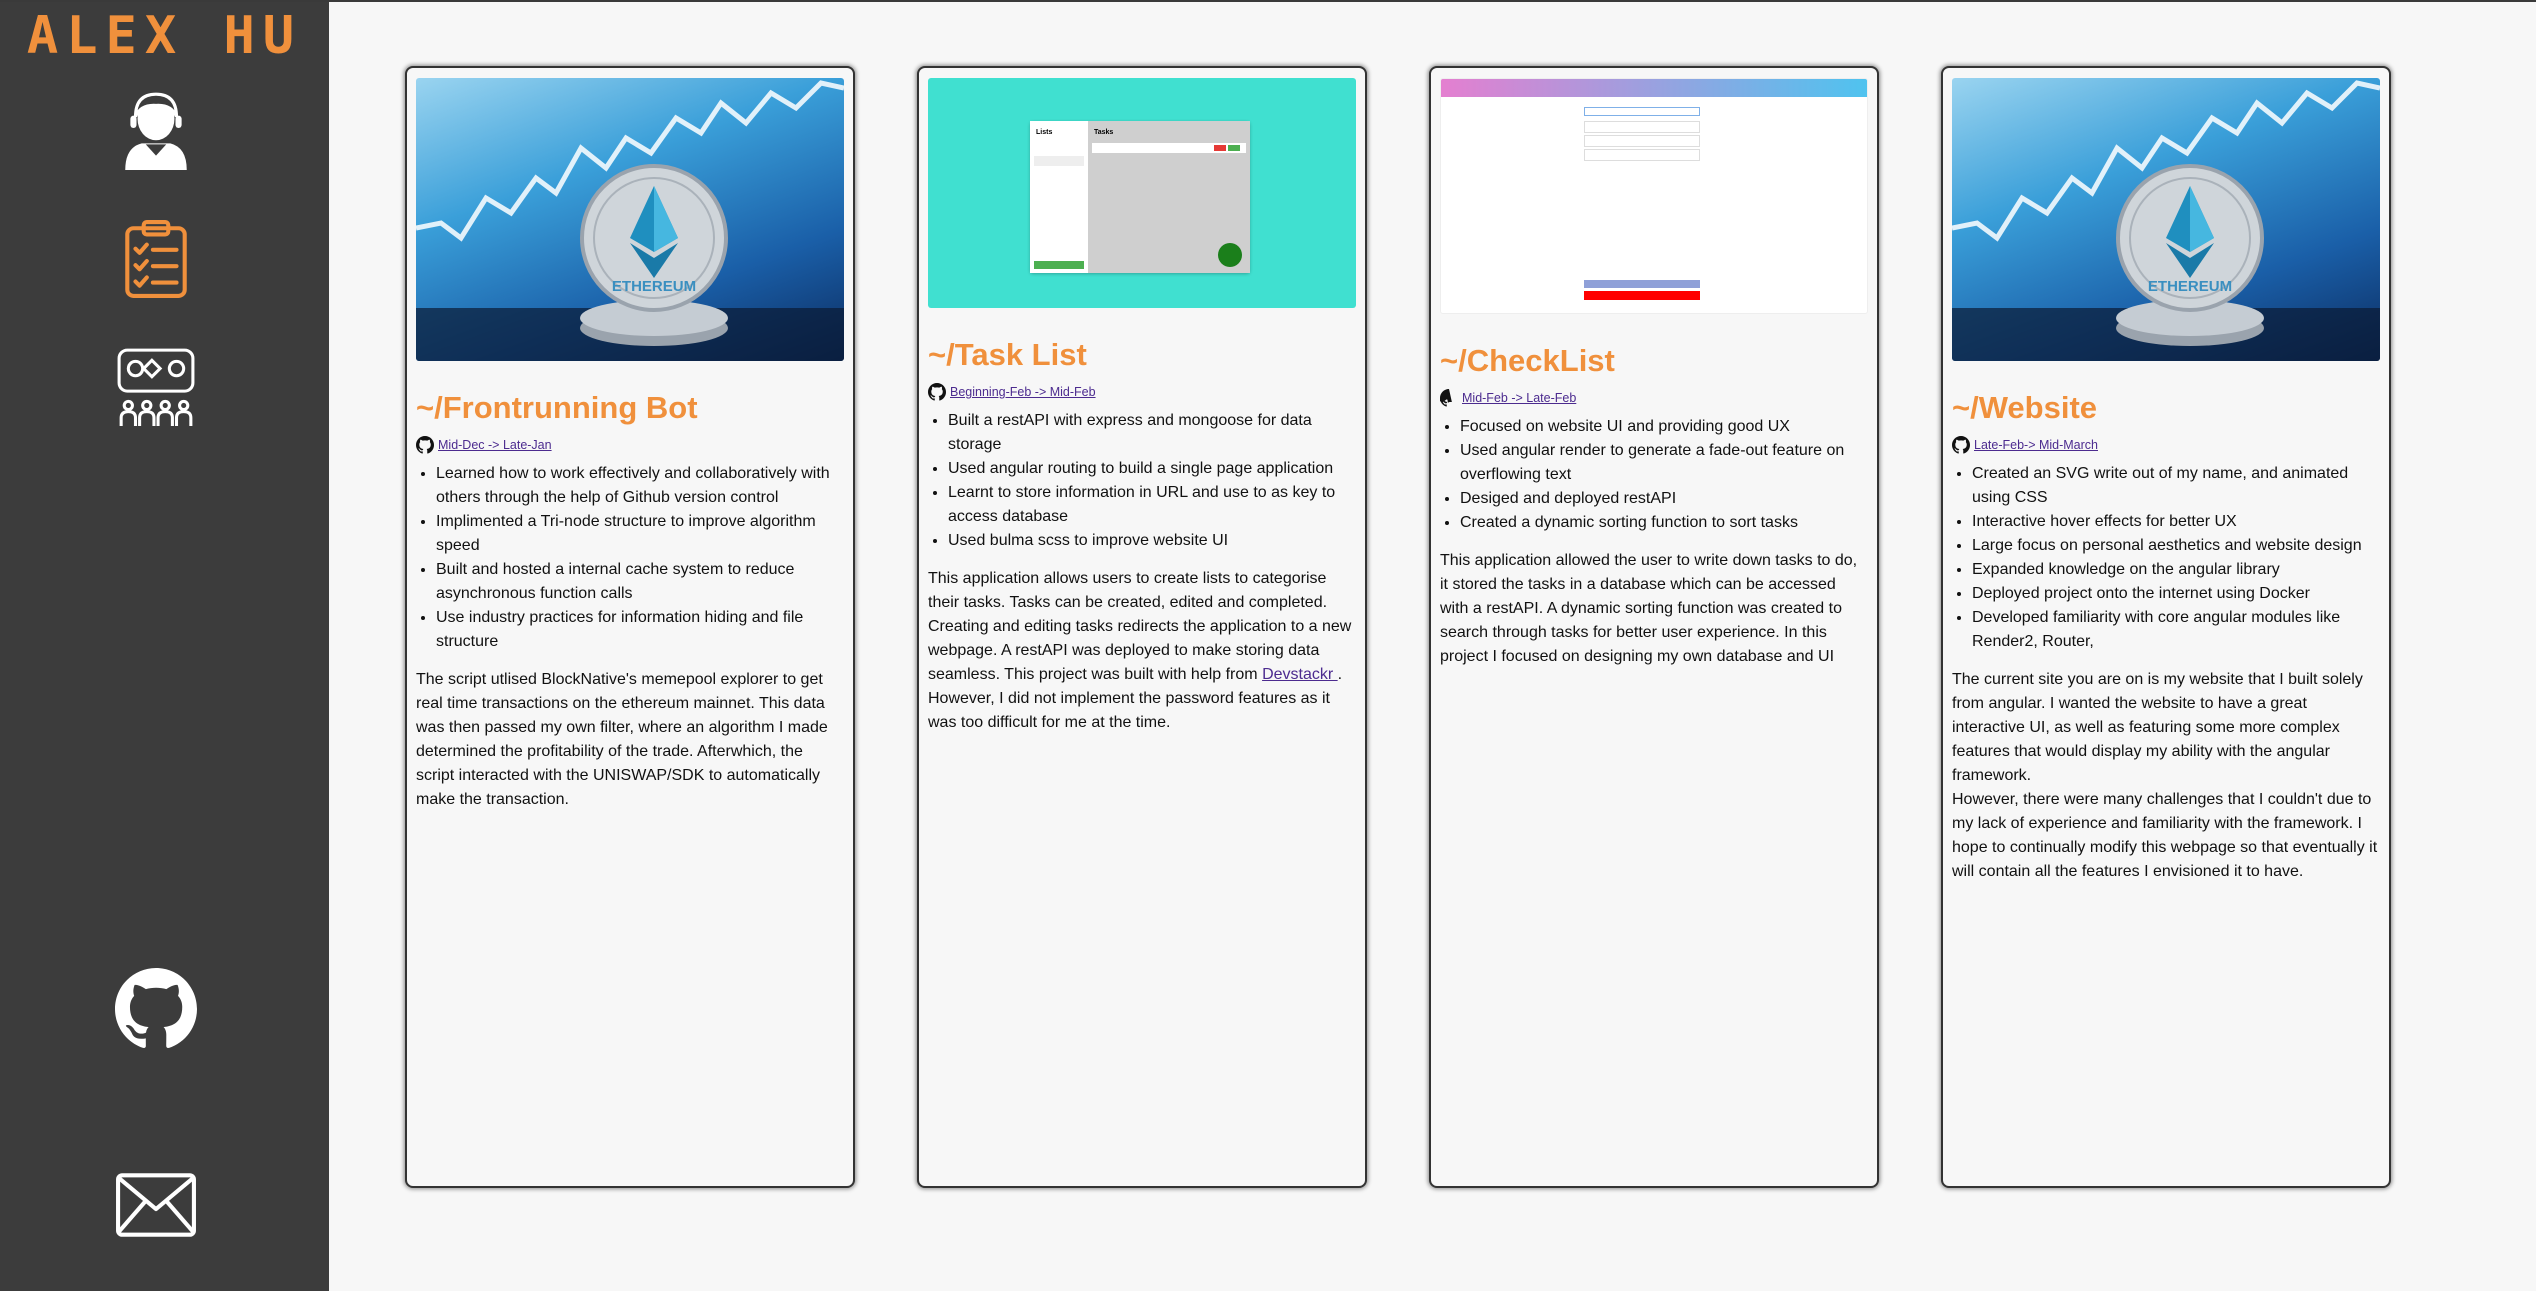  I want to click on project-title: ~/Website, so click(2025, 407).